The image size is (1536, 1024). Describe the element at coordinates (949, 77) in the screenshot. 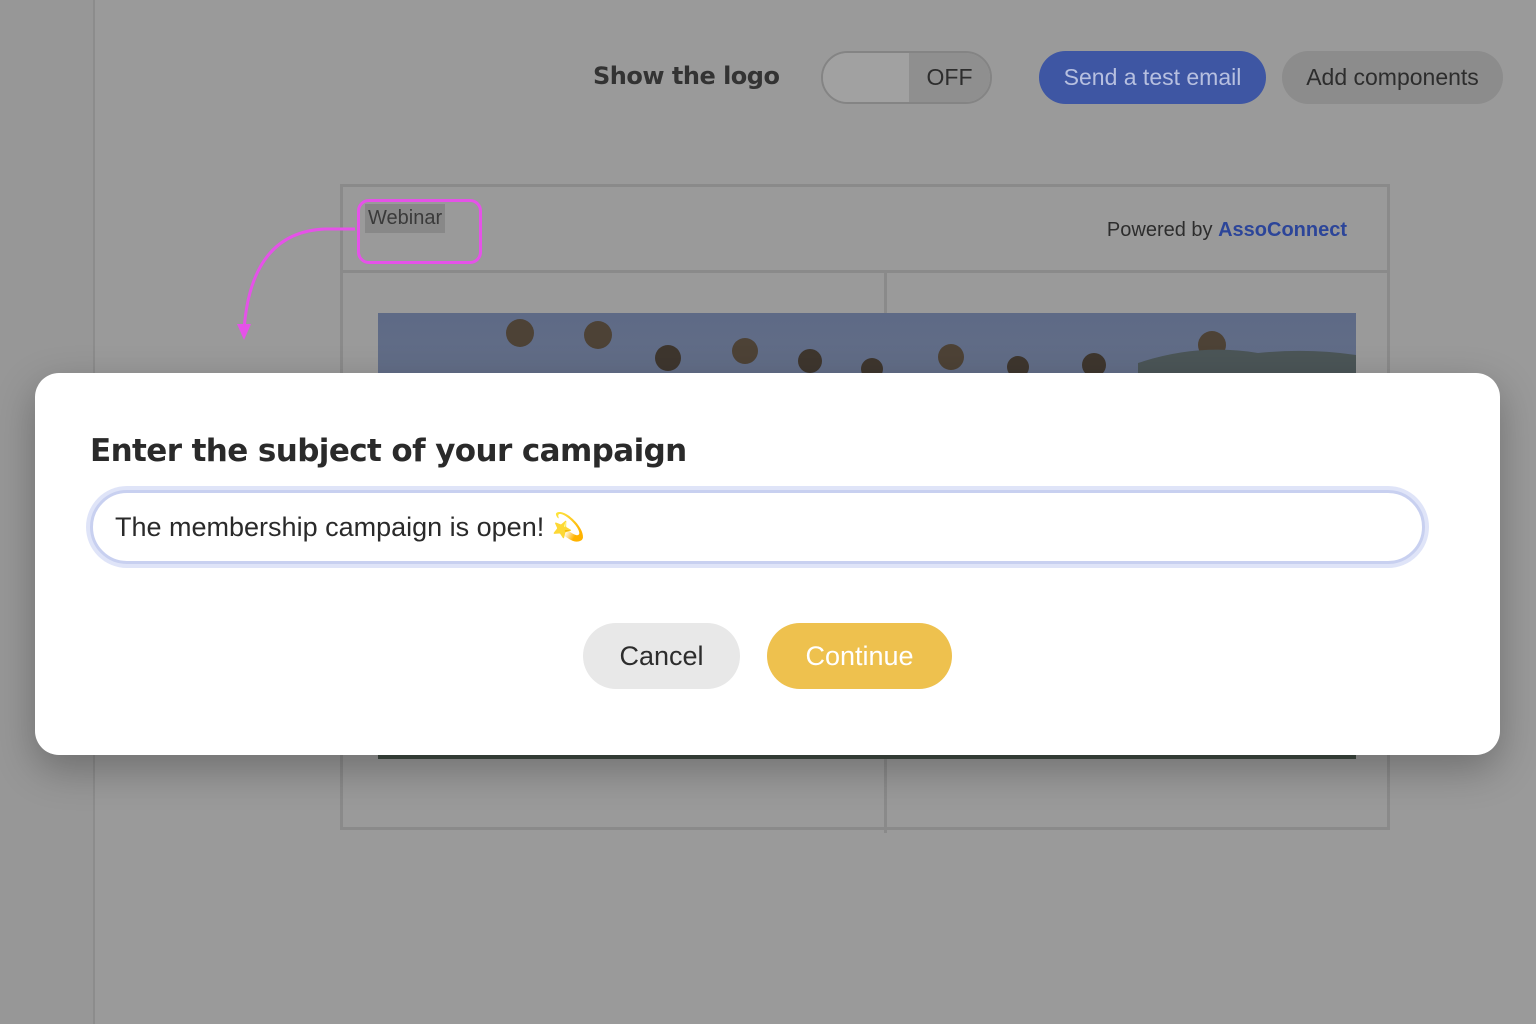

I see `toggle-state-text: OFF` at that location.